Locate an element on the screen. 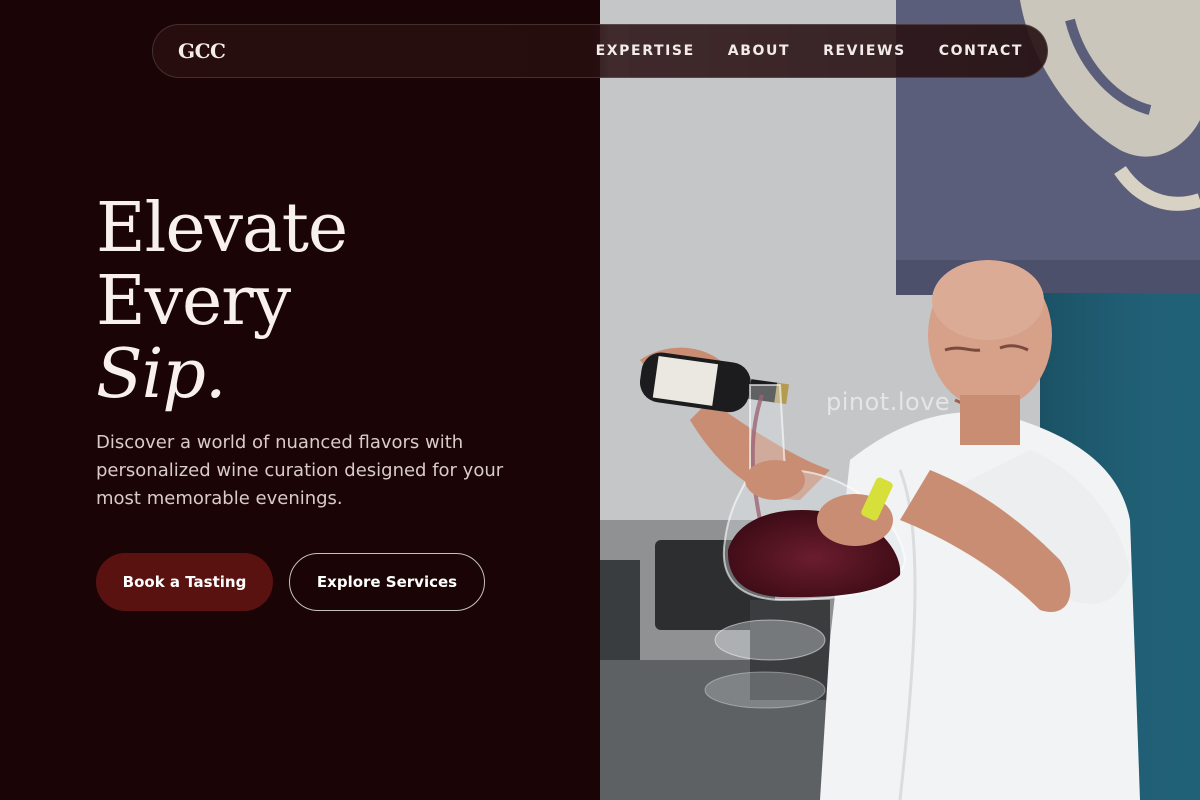  brand-logo: GCC is located at coordinates (202, 51).